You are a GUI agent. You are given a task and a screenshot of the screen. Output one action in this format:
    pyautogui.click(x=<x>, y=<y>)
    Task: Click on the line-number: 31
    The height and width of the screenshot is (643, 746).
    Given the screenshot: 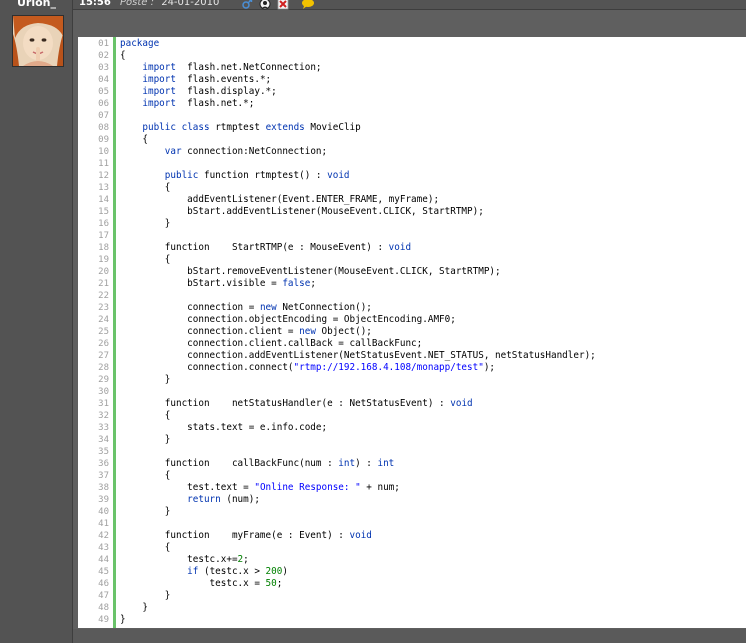 What is the action you would take?
    pyautogui.click(x=103, y=404)
    